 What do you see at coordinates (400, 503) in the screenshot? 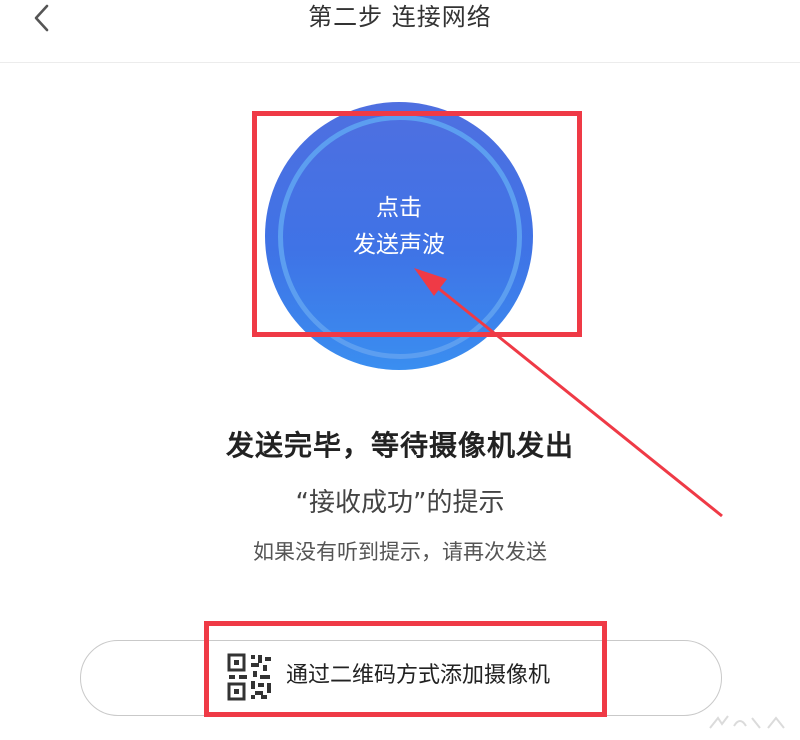
I see `sub-message: “接收成功”的提示` at bounding box center [400, 503].